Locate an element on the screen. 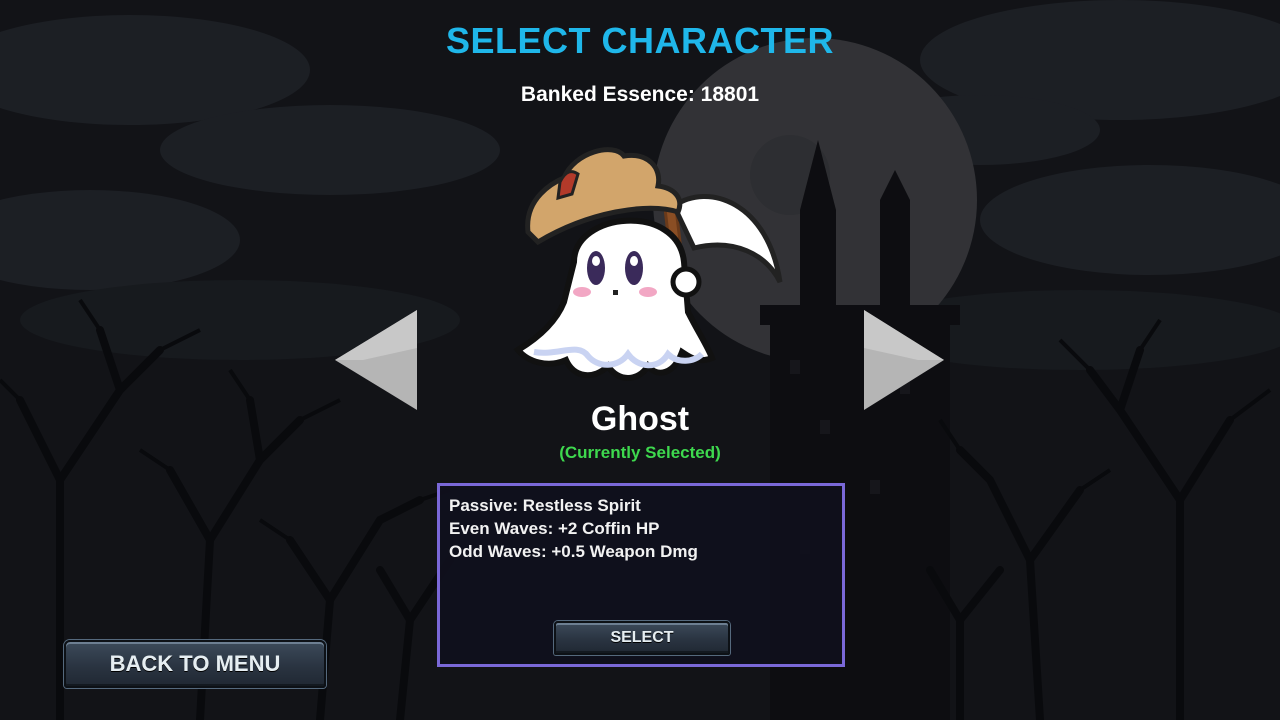 This screenshot has height=720, width=1280. selection-status: (Currently Selected) is located at coordinates (640, 452).